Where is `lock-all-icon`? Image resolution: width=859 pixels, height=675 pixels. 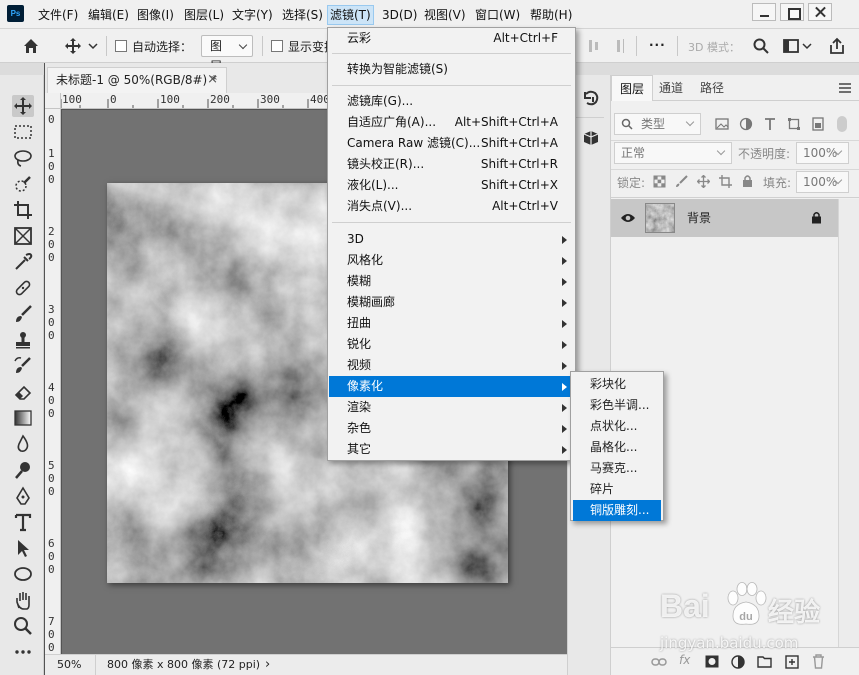
lock-all-icon is located at coordinates (747, 181).